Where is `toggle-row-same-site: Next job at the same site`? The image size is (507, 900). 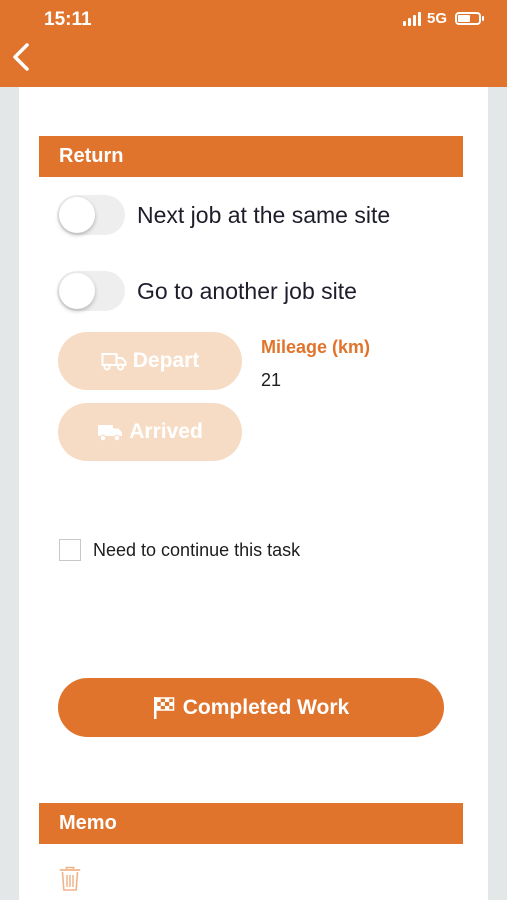 toggle-row-same-site: Next job at the same site is located at coordinates (223, 215).